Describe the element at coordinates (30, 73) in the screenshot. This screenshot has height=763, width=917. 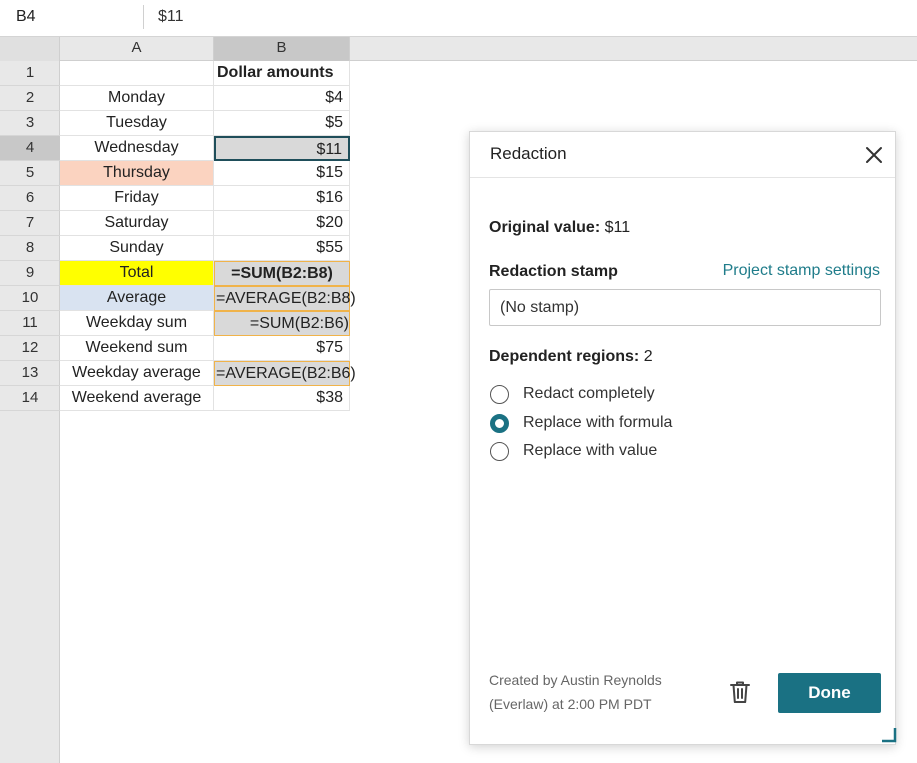
I see `row-header-1: 1` at that location.